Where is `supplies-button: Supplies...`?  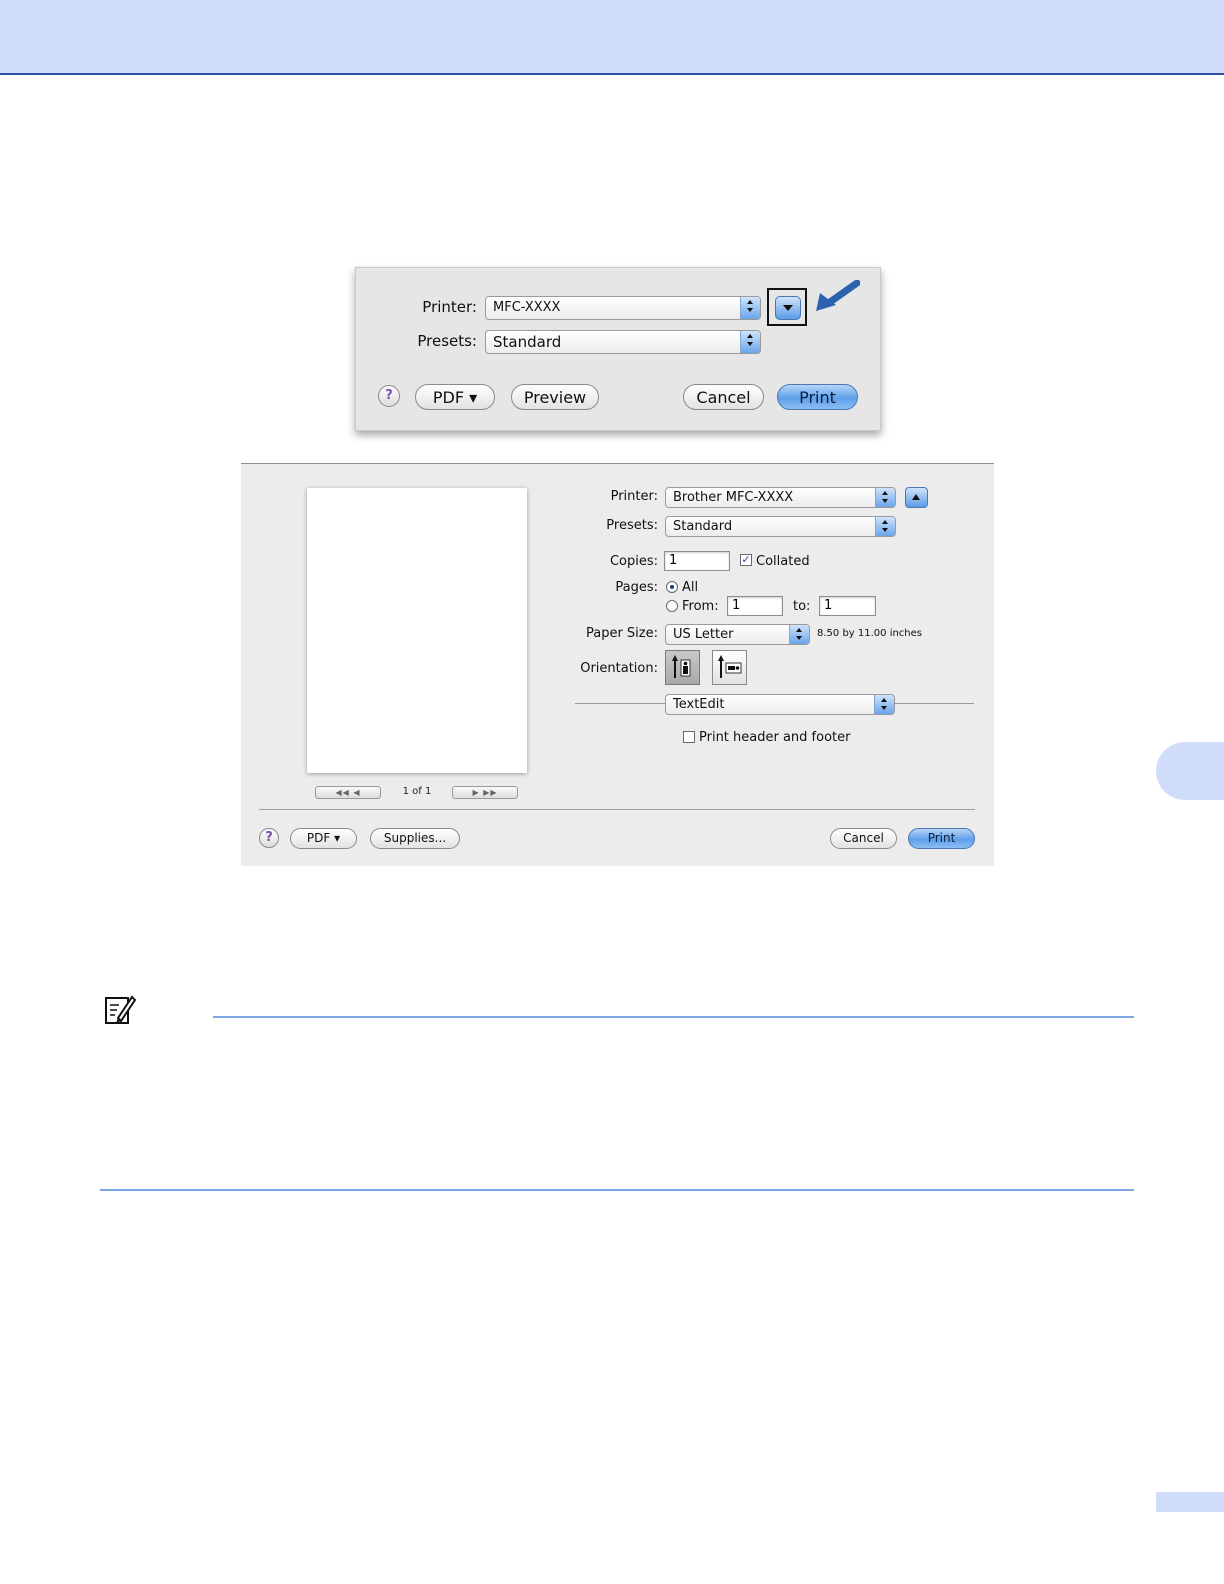
supplies-button: Supplies... is located at coordinates (415, 838).